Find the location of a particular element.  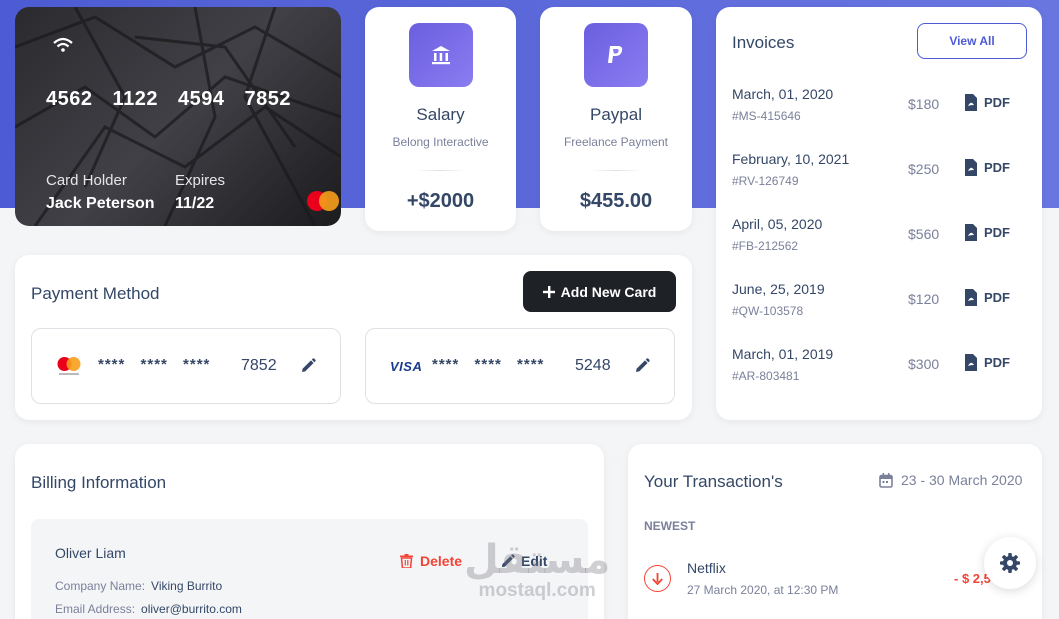

email-value: oliver@burrito.com is located at coordinates (191, 609).